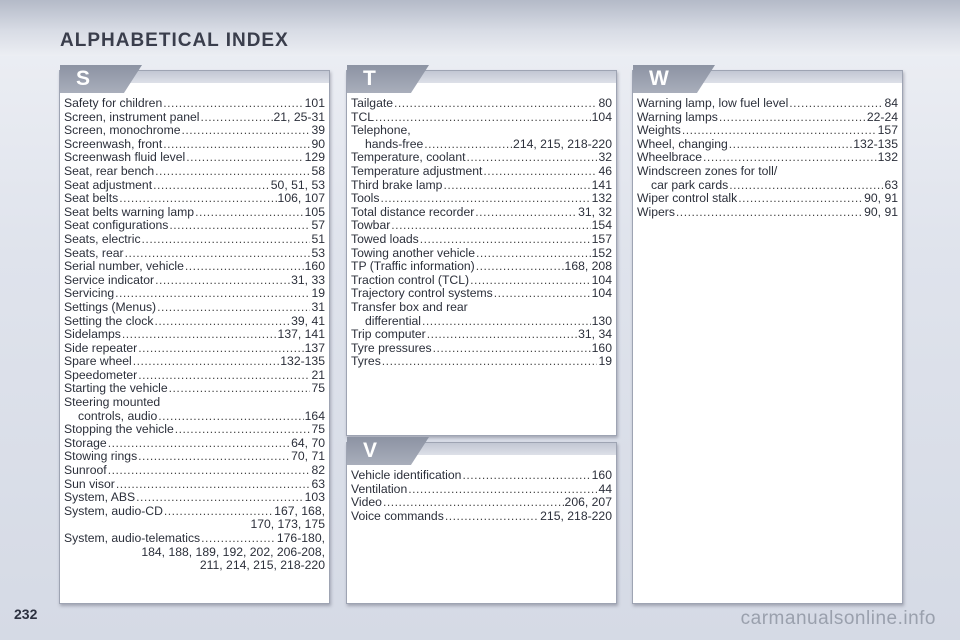 The width and height of the screenshot is (960, 640). I want to click on index-entry: Sidelamps 137, 141, so click(194, 334).